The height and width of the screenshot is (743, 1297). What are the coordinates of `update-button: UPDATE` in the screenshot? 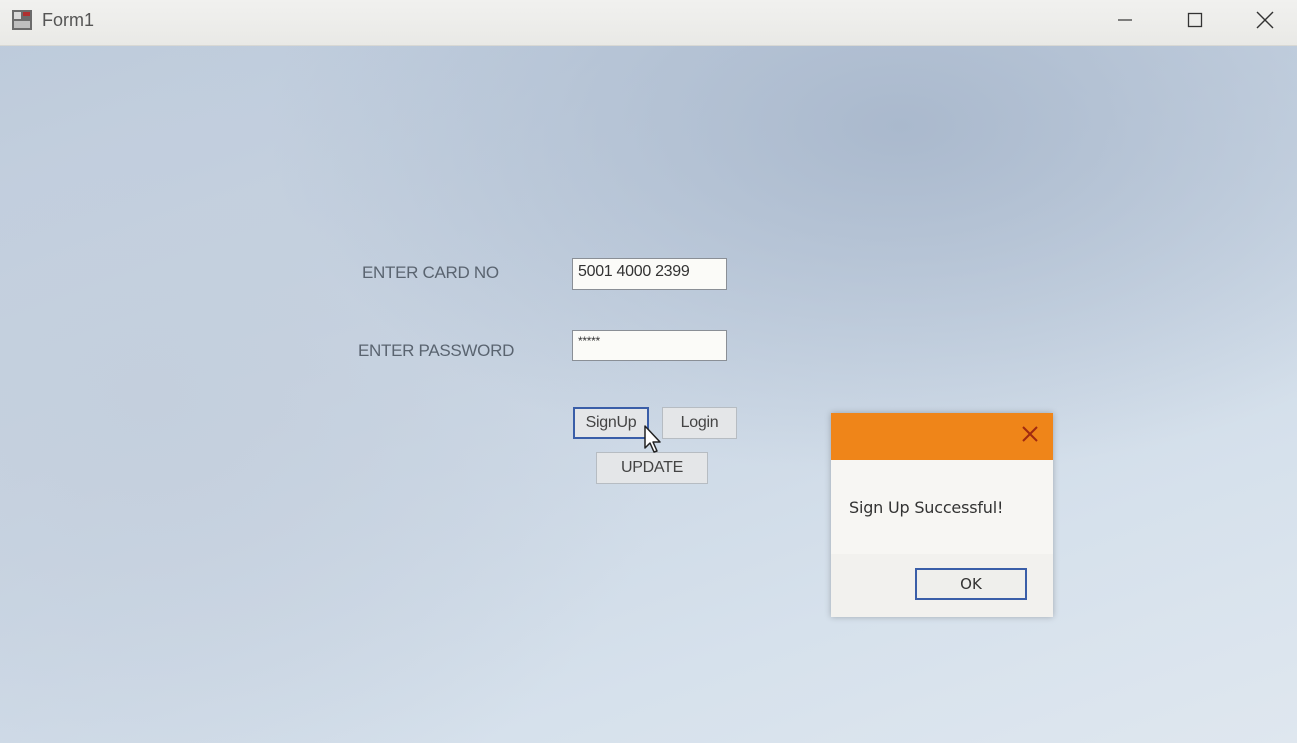 It's located at (652, 468).